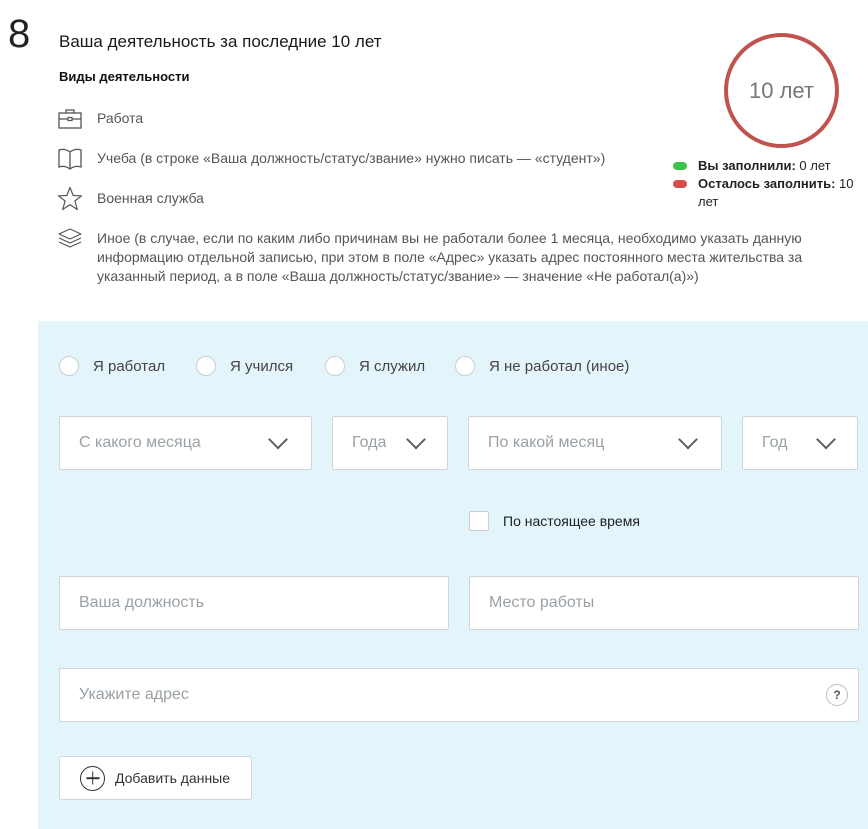 The height and width of the screenshot is (829, 868). What do you see at coordinates (254, 603) in the screenshot?
I see `position-input: Ваша должность` at bounding box center [254, 603].